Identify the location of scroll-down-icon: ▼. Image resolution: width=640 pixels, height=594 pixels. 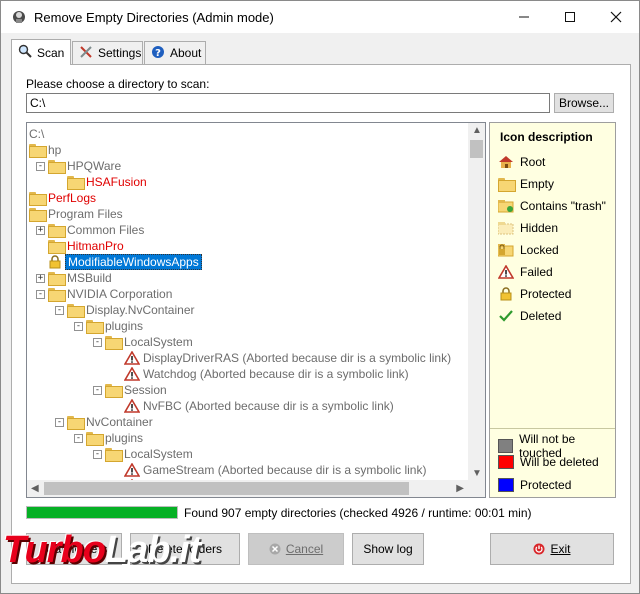
(477, 473).